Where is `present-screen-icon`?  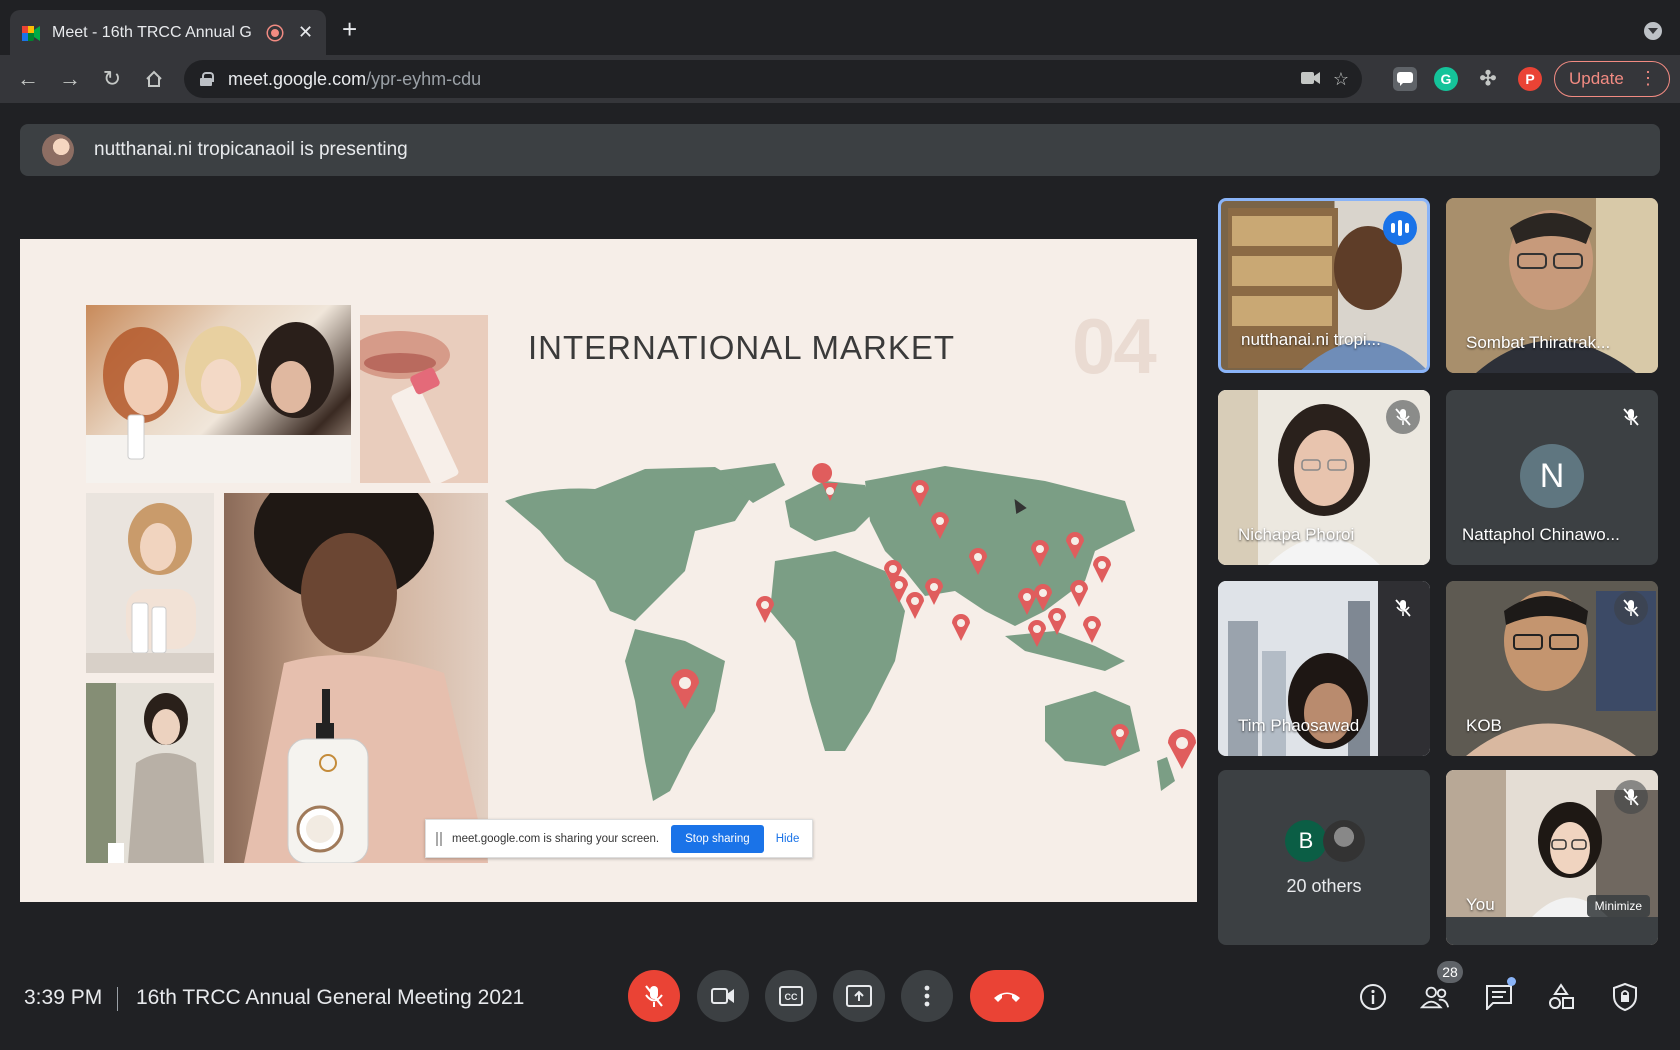
present-screen-icon is located at coordinates (859, 996).